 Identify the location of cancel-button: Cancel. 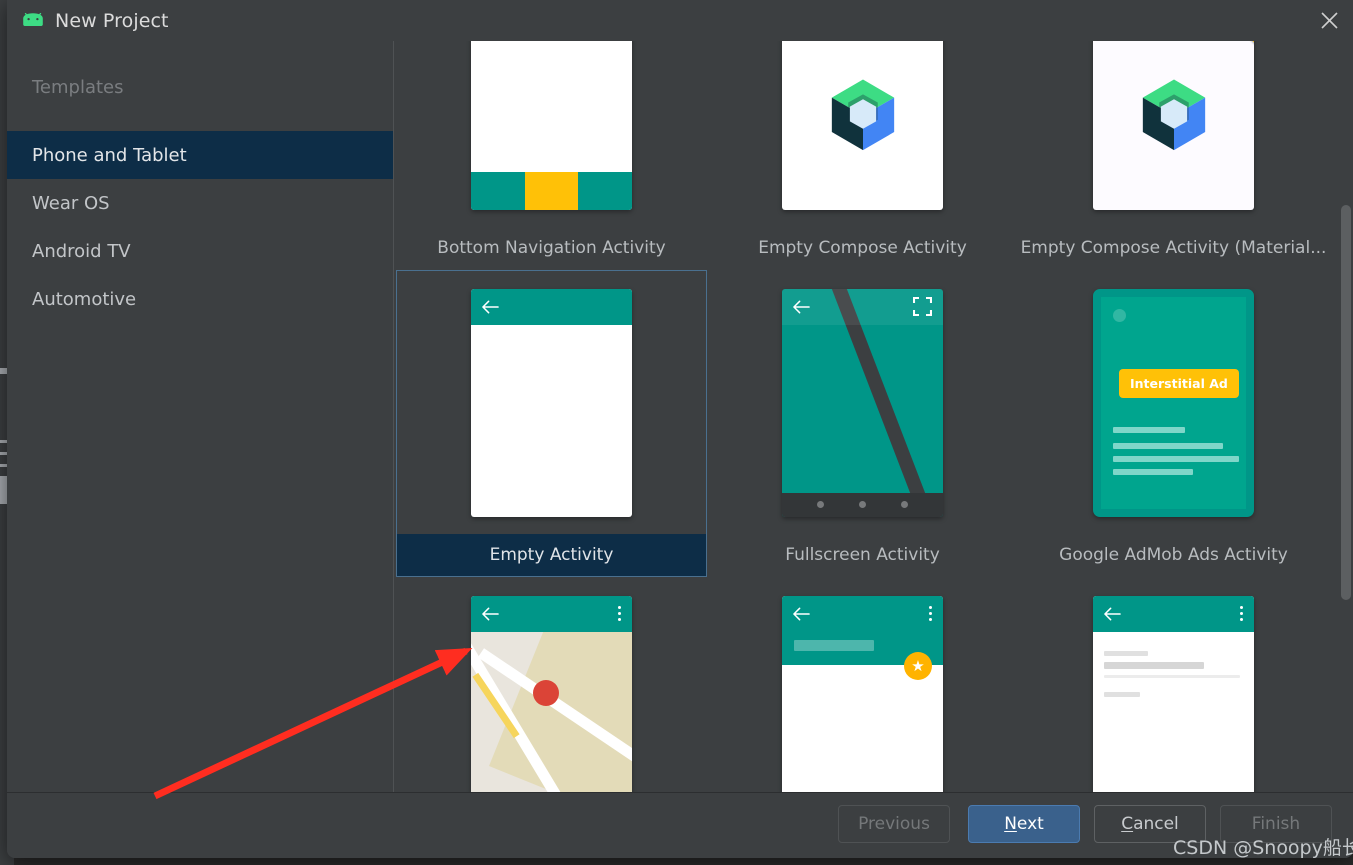
(1150, 824).